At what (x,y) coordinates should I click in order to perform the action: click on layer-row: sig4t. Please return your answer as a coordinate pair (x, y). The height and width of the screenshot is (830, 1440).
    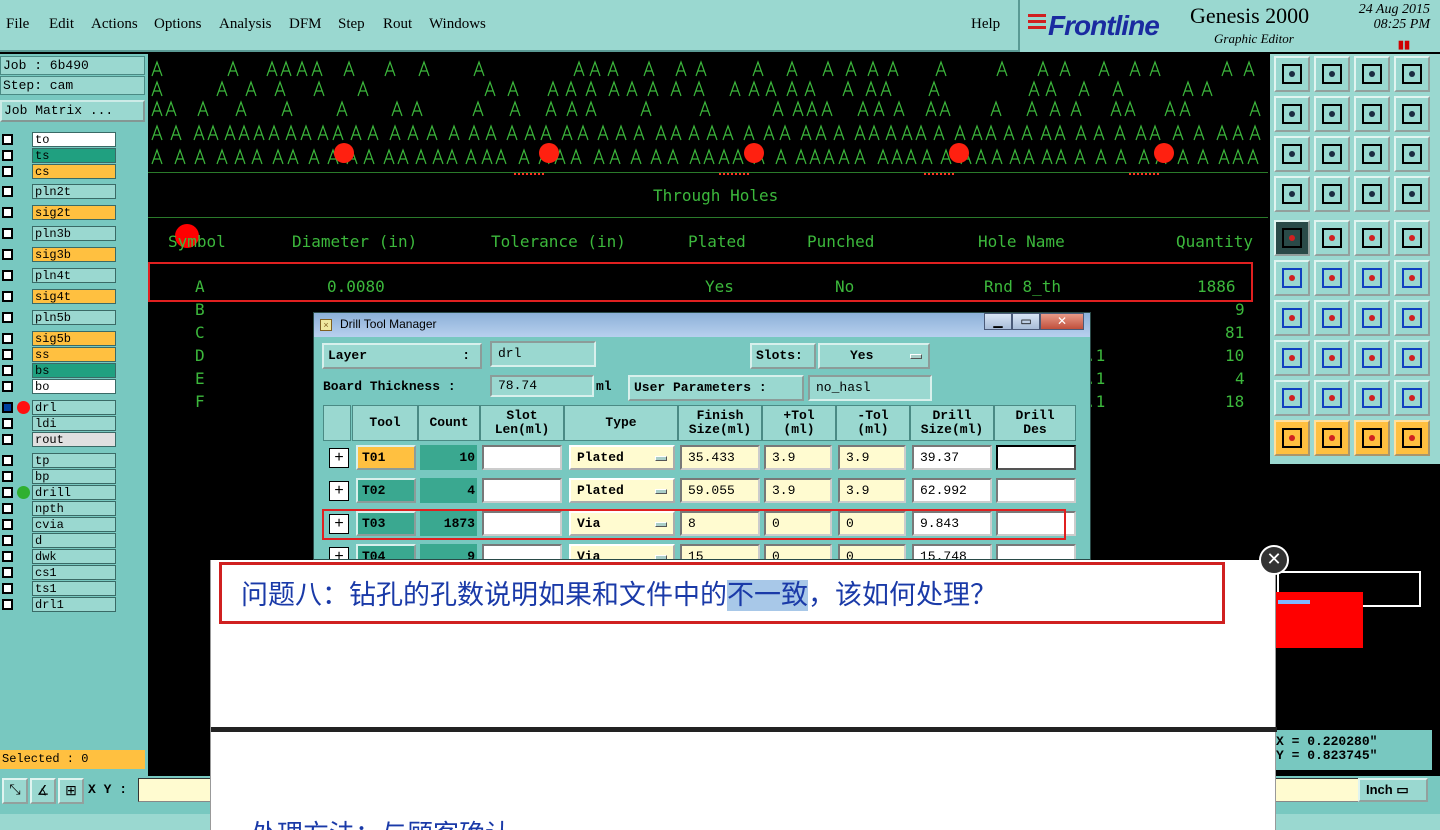
    Looking at the image, I should click on (59, 296).